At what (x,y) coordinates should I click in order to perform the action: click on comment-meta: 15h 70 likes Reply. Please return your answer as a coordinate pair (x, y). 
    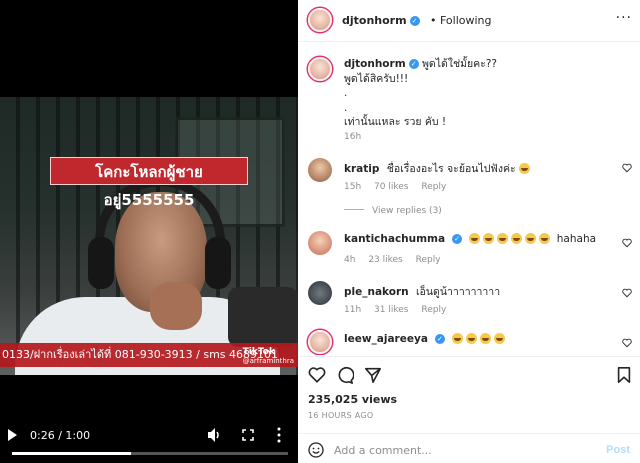
    Looking at the image, I should click on (400, 187).